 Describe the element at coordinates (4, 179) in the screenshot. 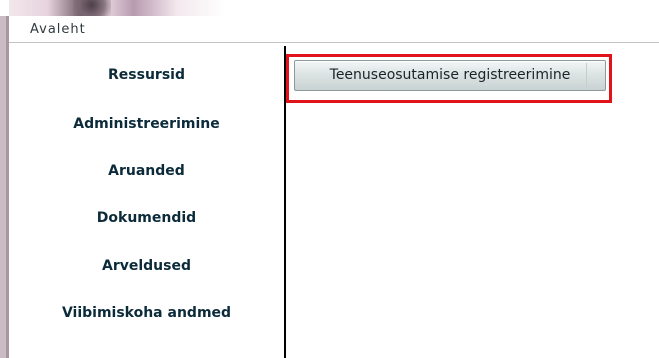

I see `page-left-edge` at that location.